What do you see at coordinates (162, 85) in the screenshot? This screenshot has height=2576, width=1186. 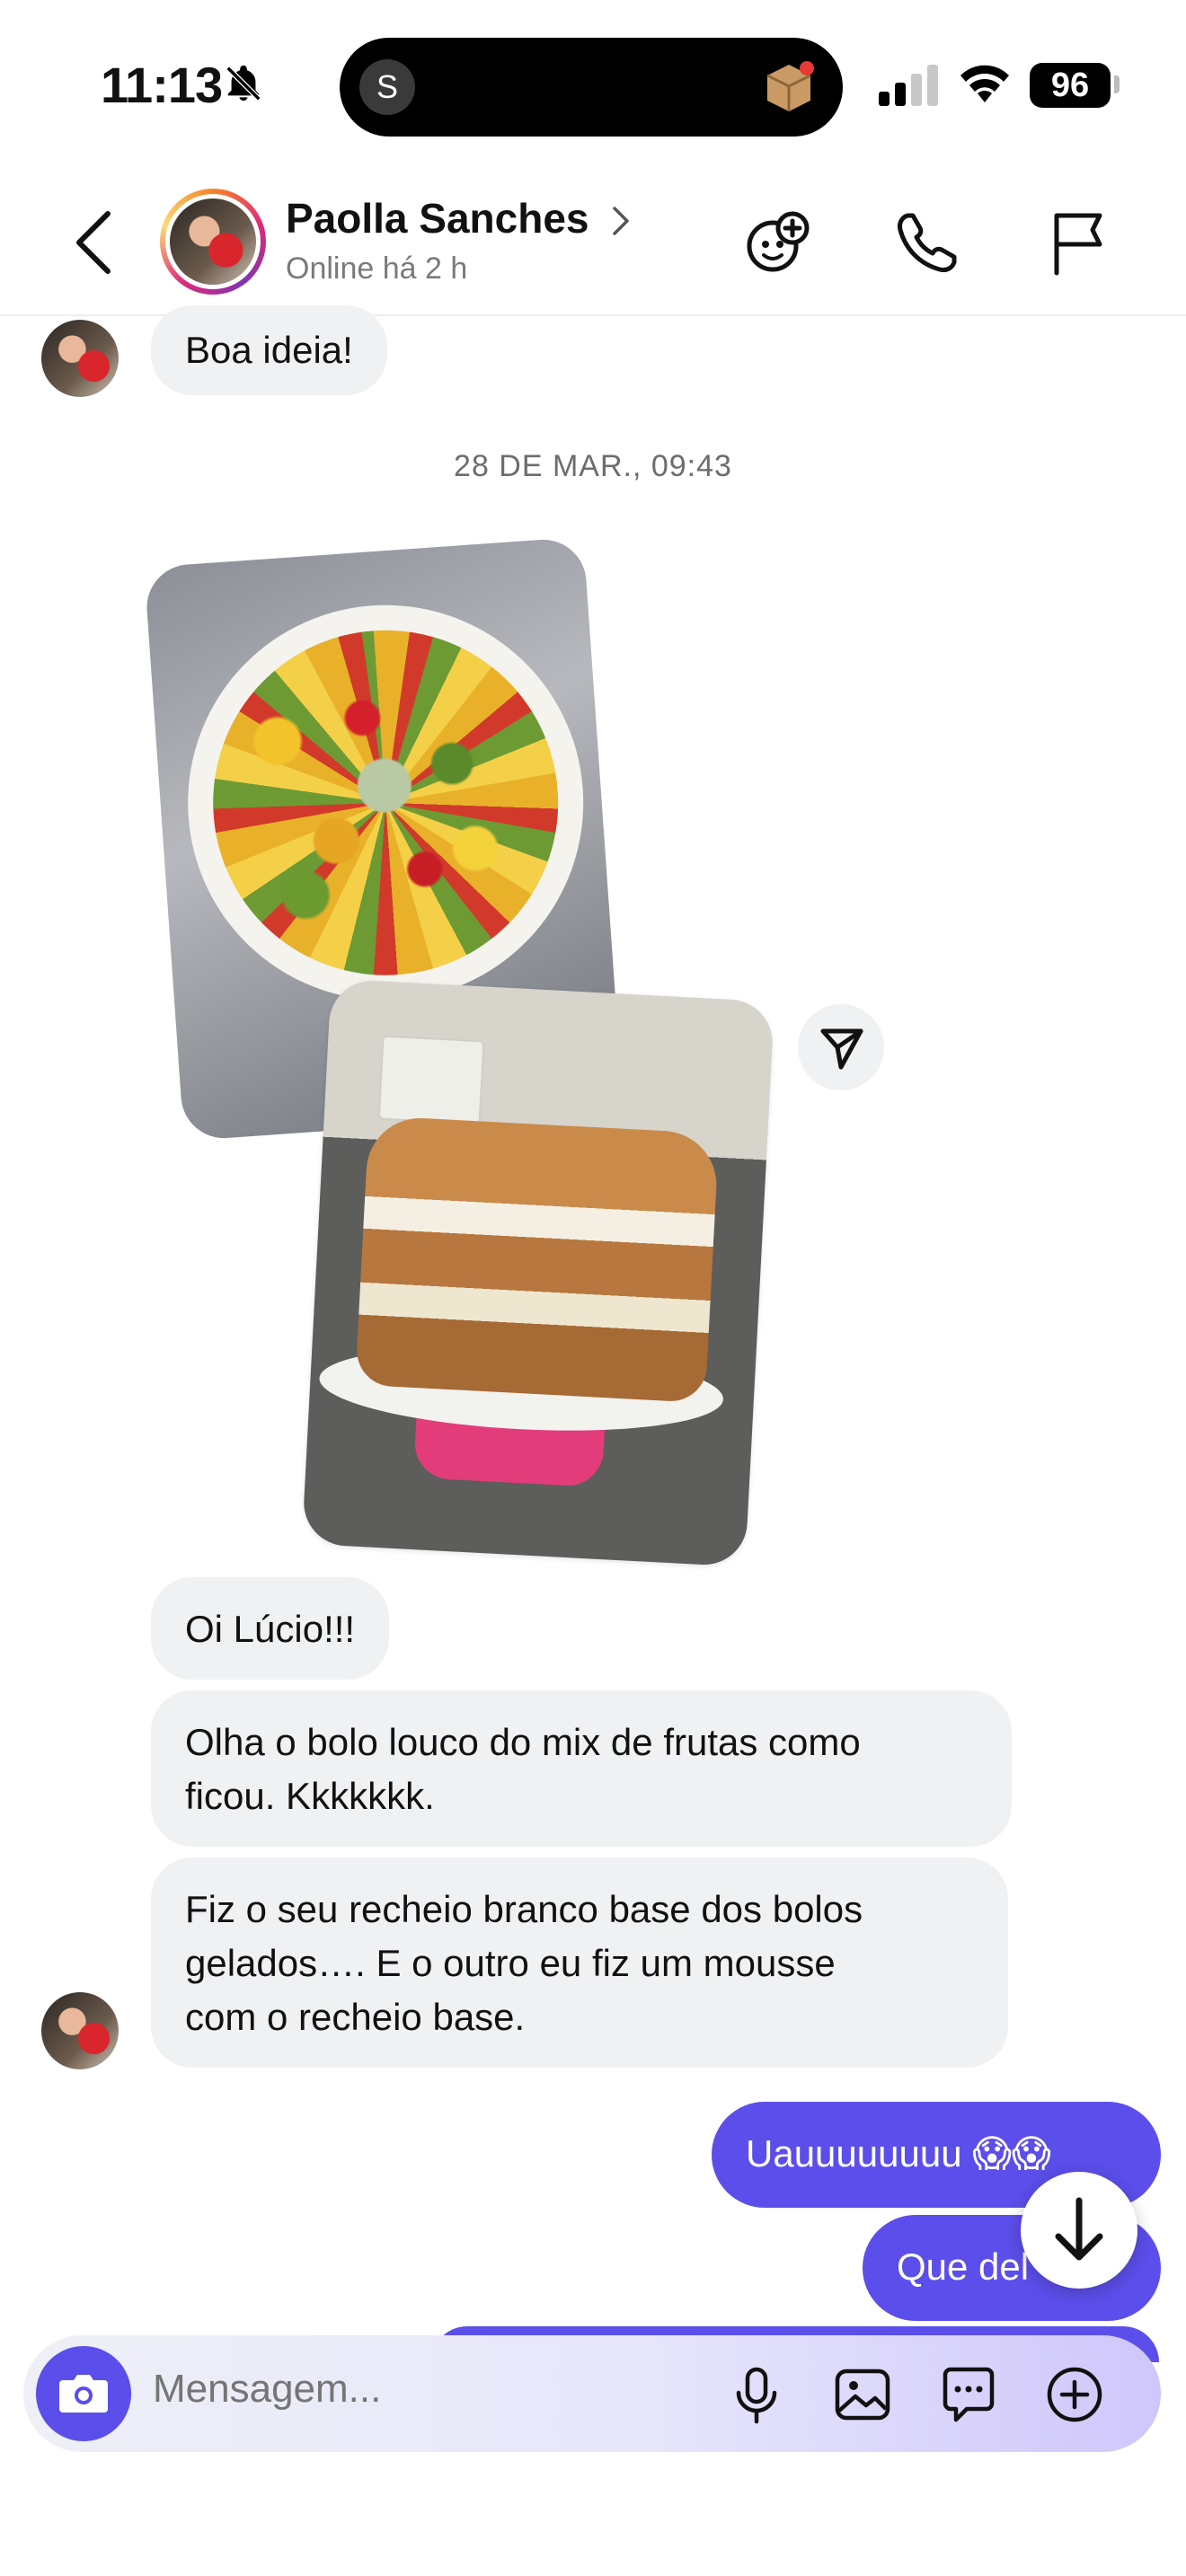 I see `status-time: 11:13` at bounding box center [162, 85].